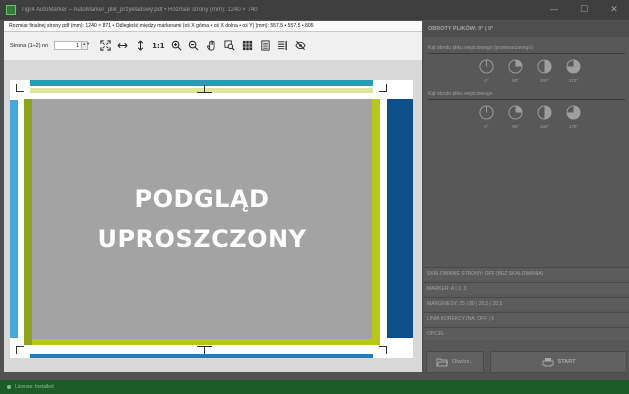  I want to click on page-scaling-option: SKALOWANIE STRONY: OFF (BEZ SKALOWANIA), so click(526, 273).